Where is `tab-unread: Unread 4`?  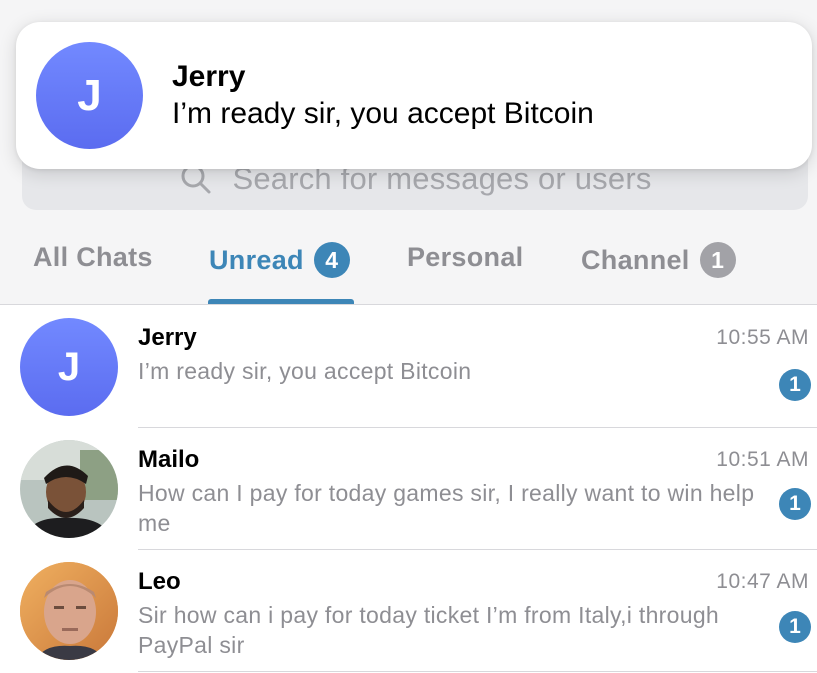
tab-unread: Unread 4 is located at coordinates (279, 260).